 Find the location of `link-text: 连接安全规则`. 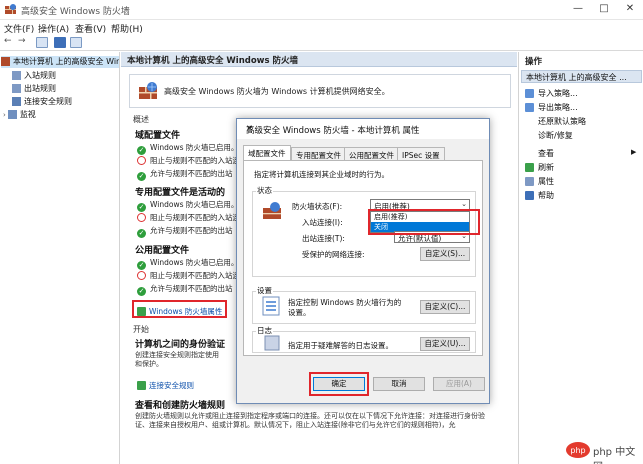

link-text: 连接安全规则 is located at coordinates (171, 385).